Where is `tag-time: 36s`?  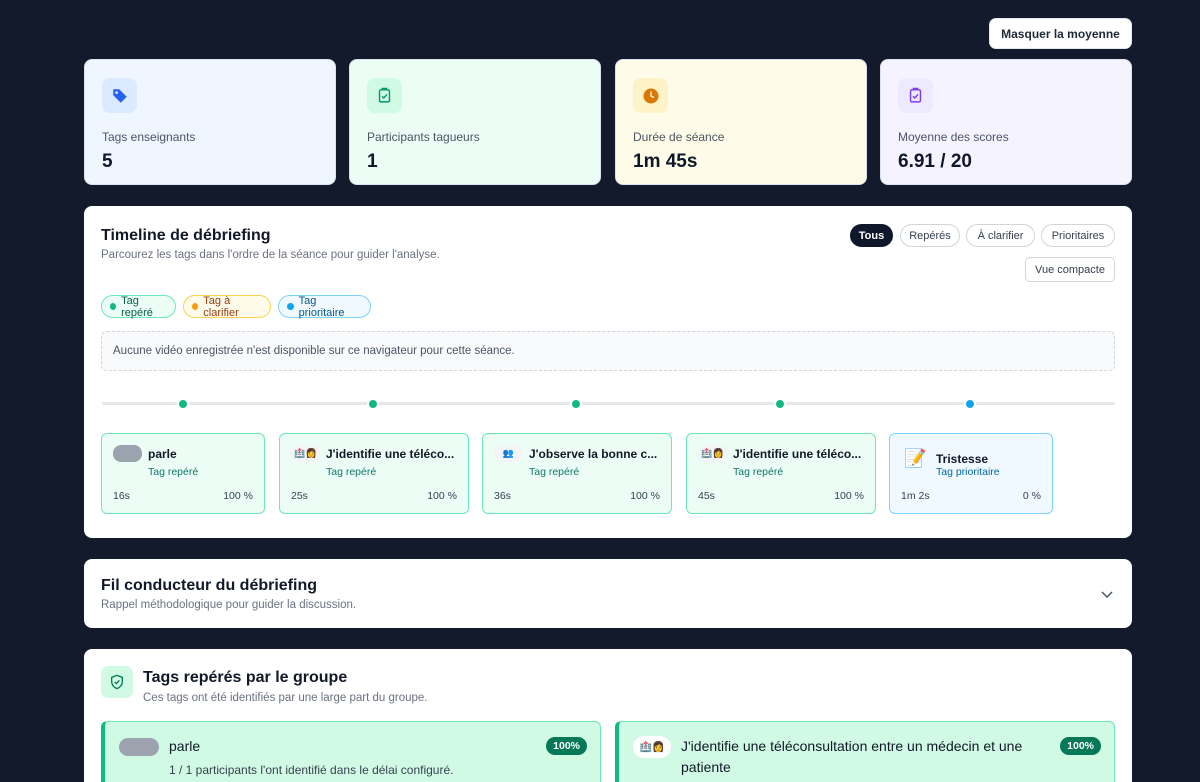
tag-time: 36s is located at coordinates (502, 496).